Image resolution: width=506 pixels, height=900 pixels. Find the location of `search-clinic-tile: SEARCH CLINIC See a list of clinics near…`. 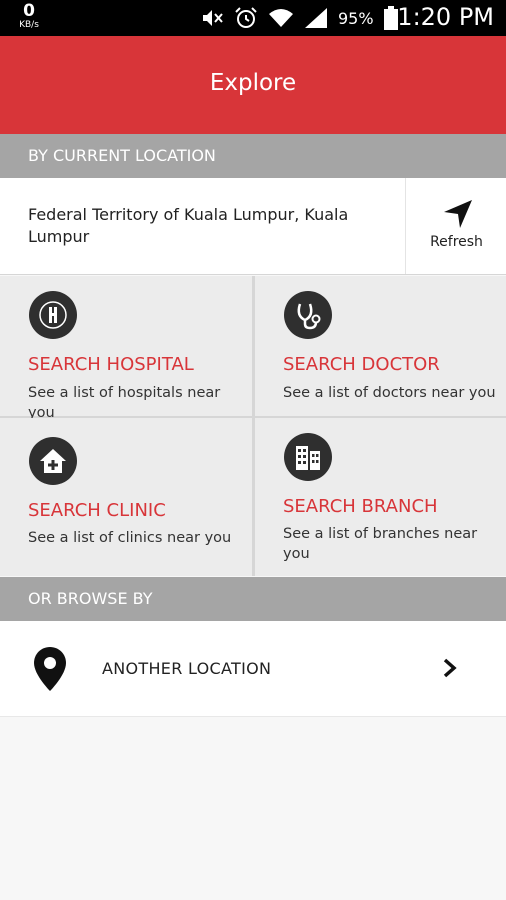

search-clinic-tile: SEARCH CLINIC See a list of clinics near… is located at coordinates (126, 497).